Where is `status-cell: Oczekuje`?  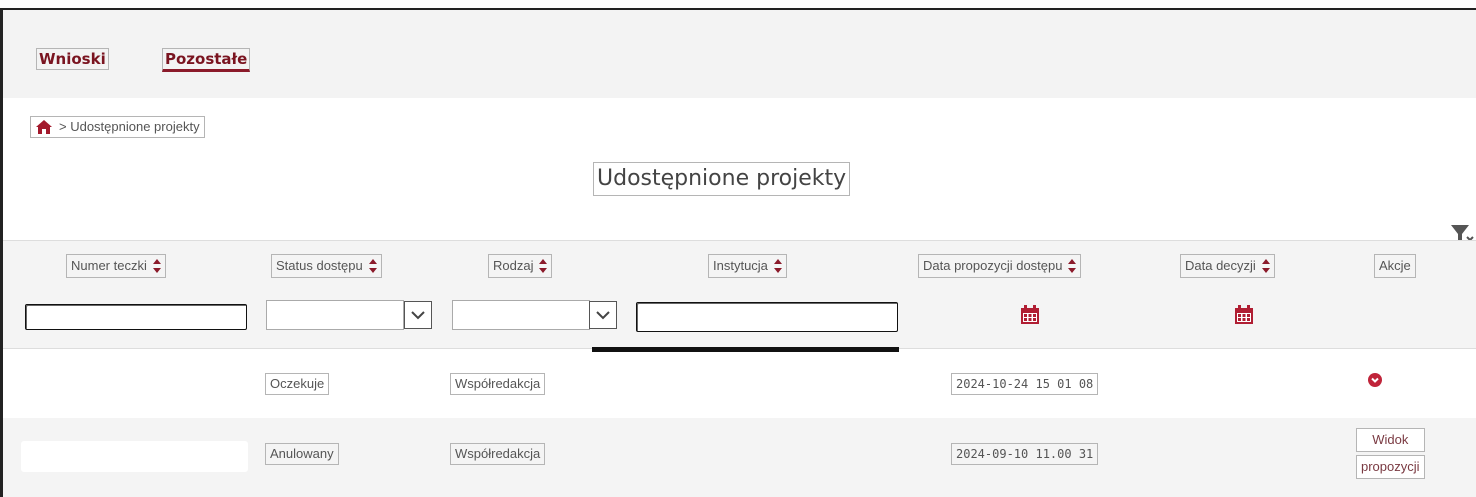 status-cell: Oczekuje is located at coordinates (297, 384).